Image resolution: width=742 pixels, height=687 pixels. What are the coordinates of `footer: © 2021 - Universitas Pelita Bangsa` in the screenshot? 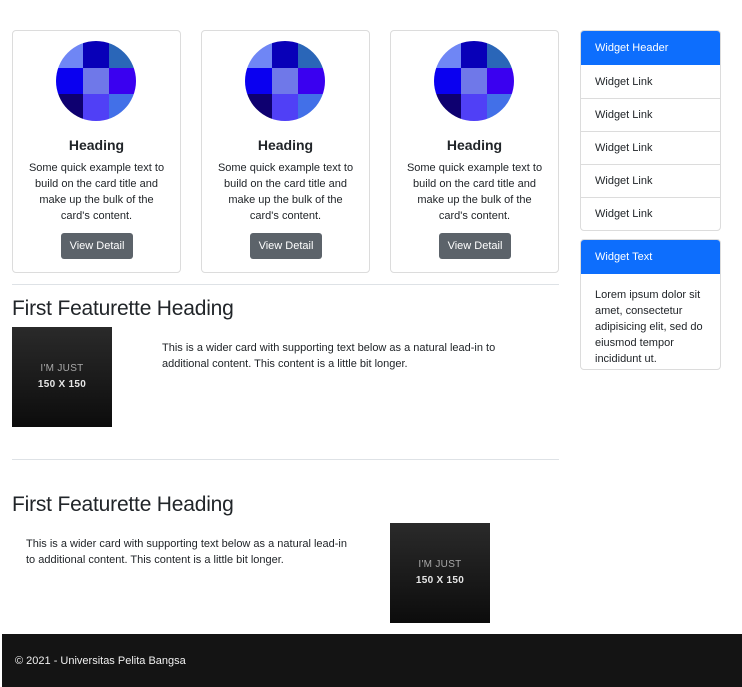 It's located at (372, 660).